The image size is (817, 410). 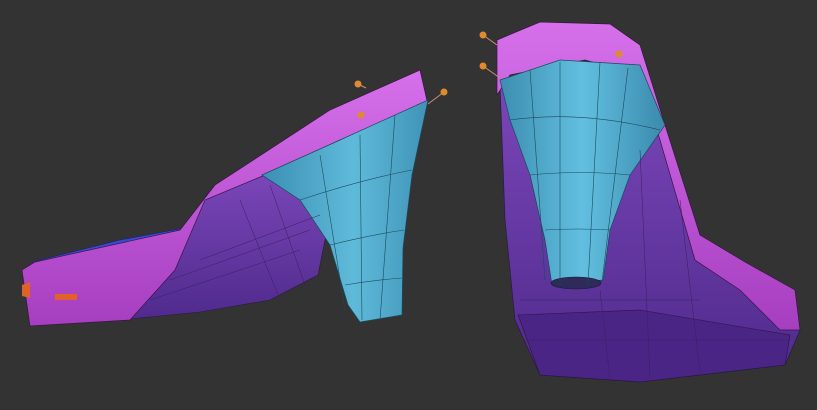 What do you see at coordinates (576, 283) in the screenshot?
I see `right-shoe-heel-tip` at bounding box center [576, 283].